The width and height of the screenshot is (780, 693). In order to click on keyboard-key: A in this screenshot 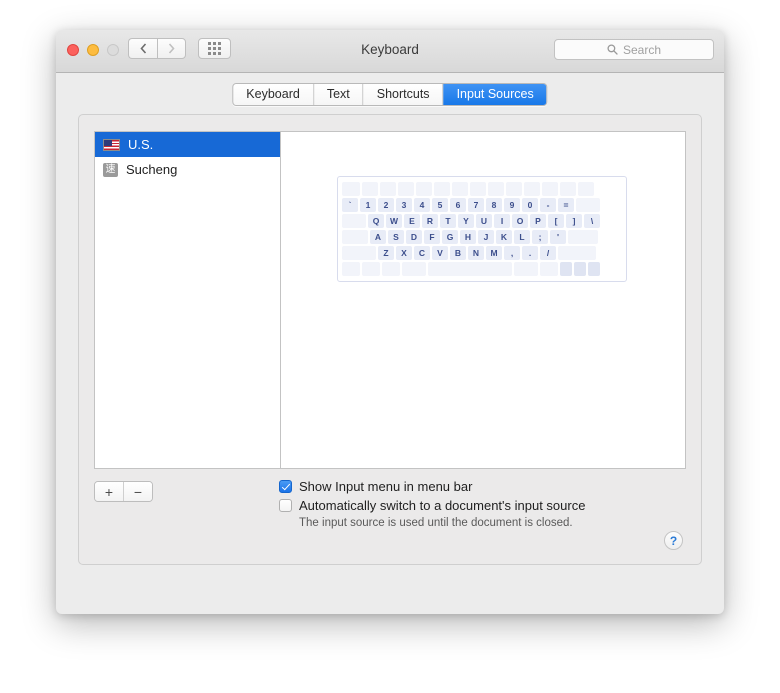, I will do `click(378, 237)`.